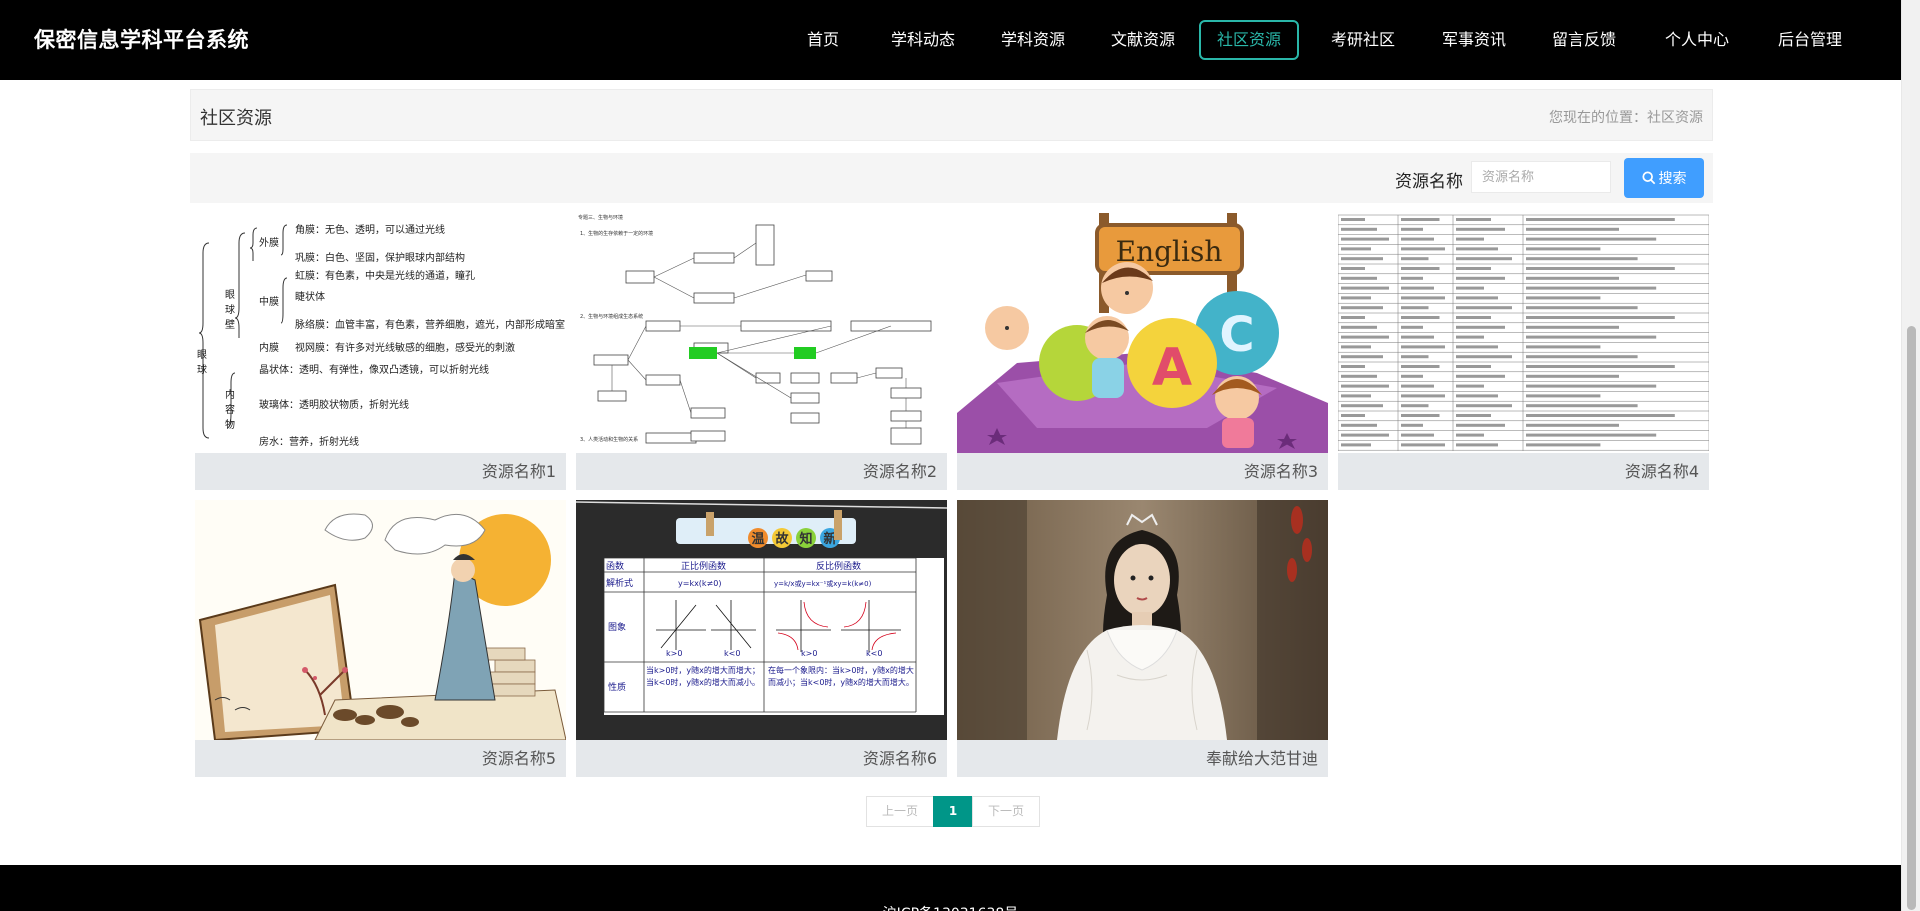 The height and width of the screenshot is (911, 1920). I want to click on page-scrollbar, so click(1910, 455).